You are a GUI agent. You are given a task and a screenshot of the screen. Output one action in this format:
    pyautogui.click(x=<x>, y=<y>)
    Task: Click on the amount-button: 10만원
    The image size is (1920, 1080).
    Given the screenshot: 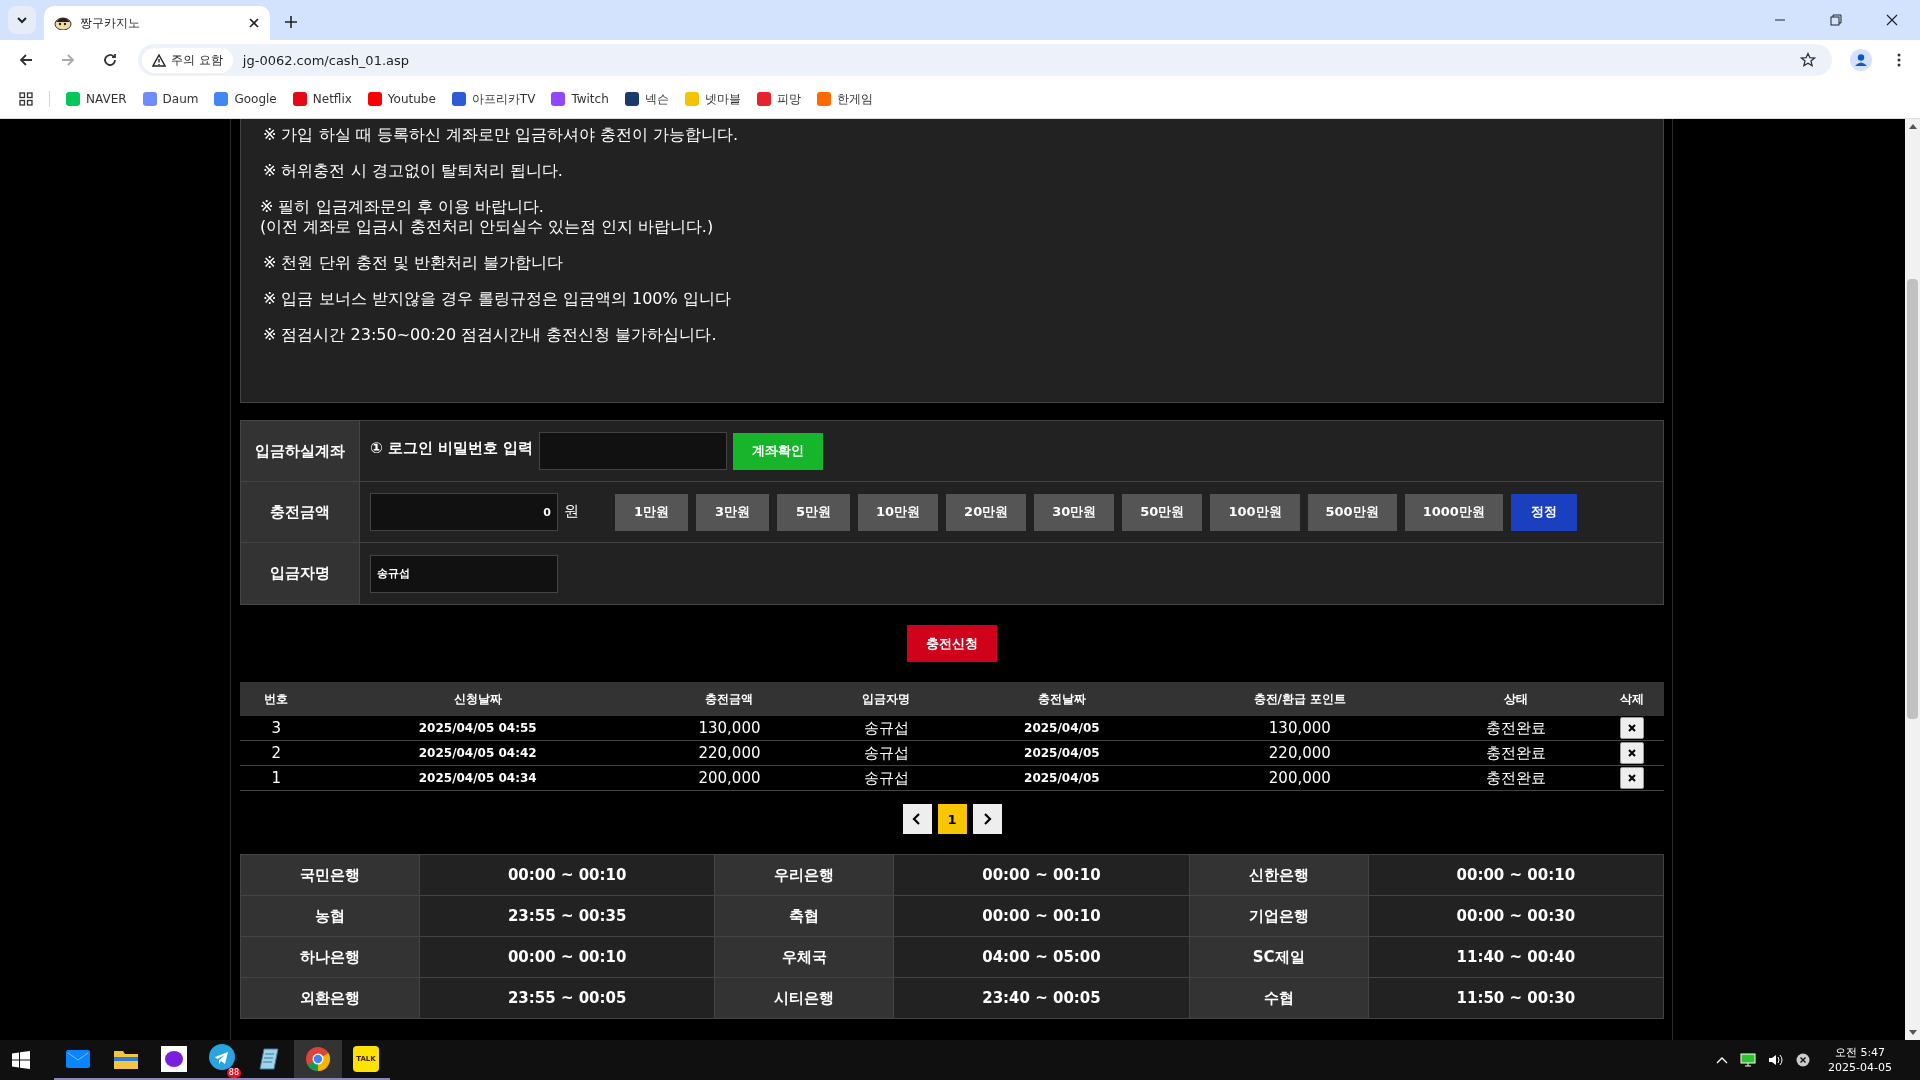 What is the action you would take?
    pyautogui.click(x=898, y=512)
    